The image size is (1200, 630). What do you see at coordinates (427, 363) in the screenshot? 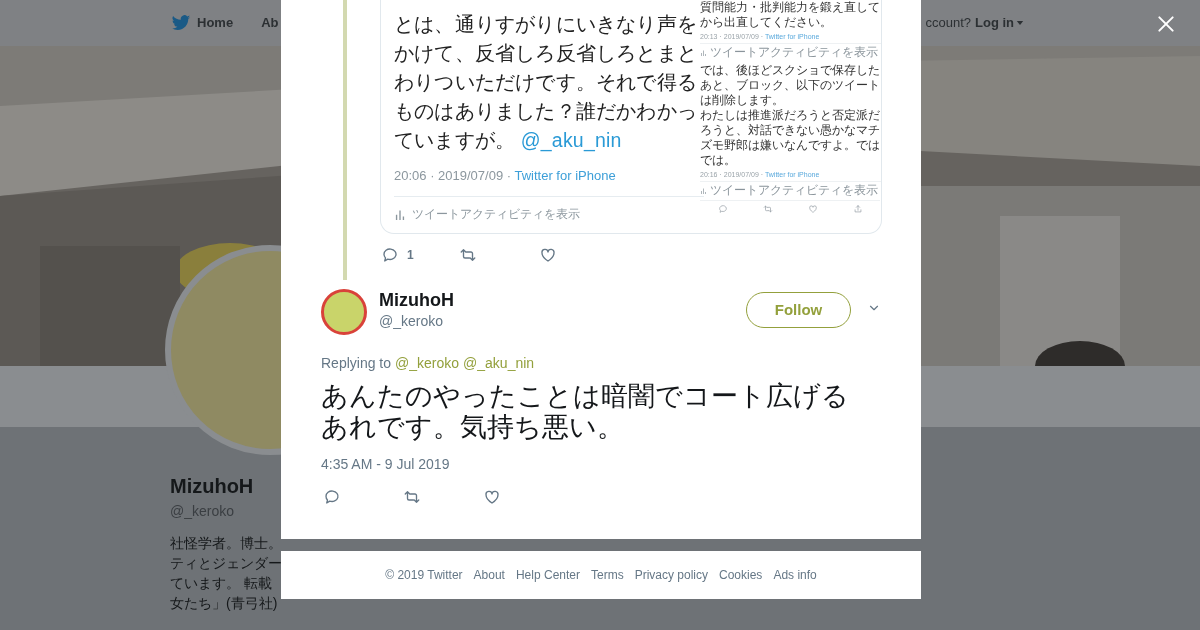
I see `mention-link: @_keroko` at bounding box center [427, 363].